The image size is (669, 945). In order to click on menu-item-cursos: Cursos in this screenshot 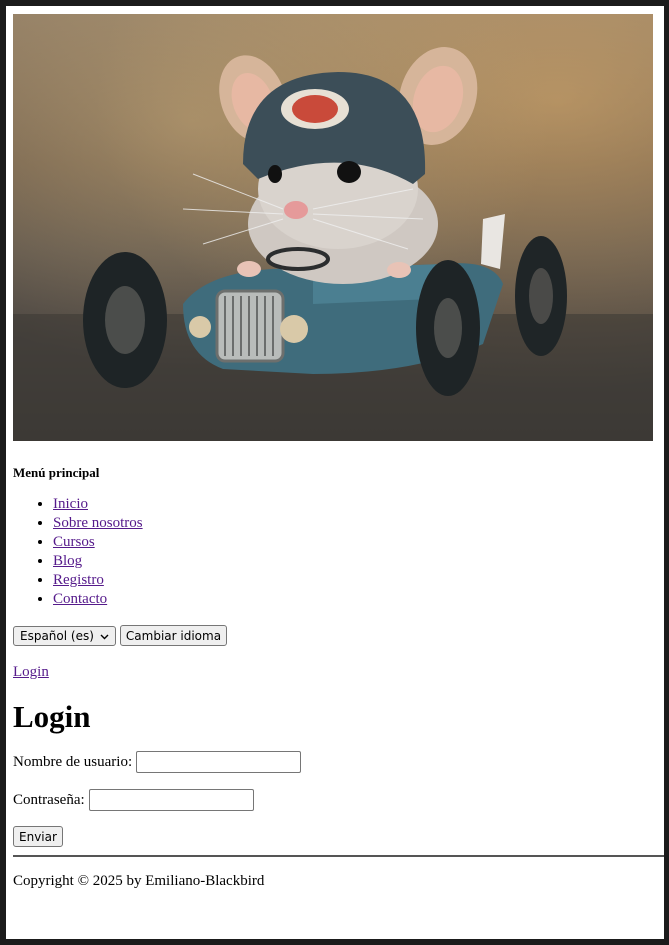, I will do `click(358, 542)`.